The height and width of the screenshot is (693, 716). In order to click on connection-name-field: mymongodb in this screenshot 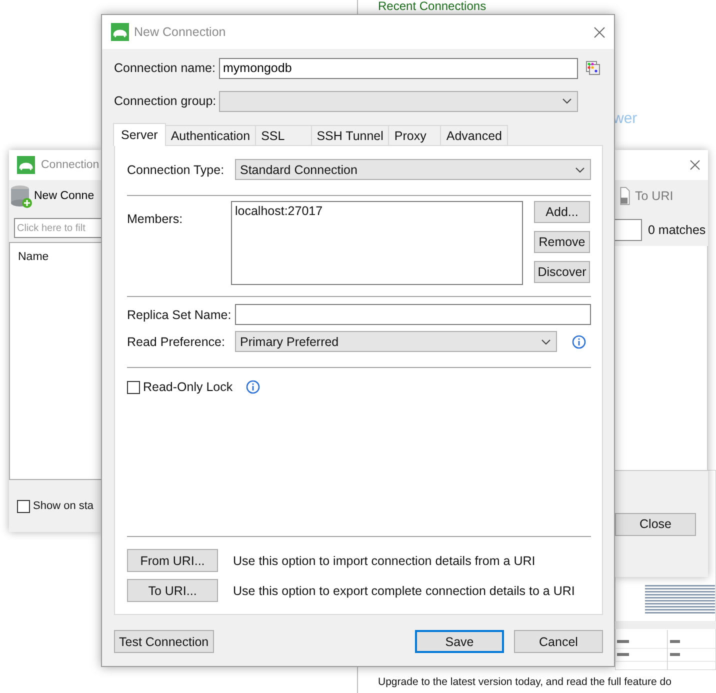, I will do `click(398, 68)`.